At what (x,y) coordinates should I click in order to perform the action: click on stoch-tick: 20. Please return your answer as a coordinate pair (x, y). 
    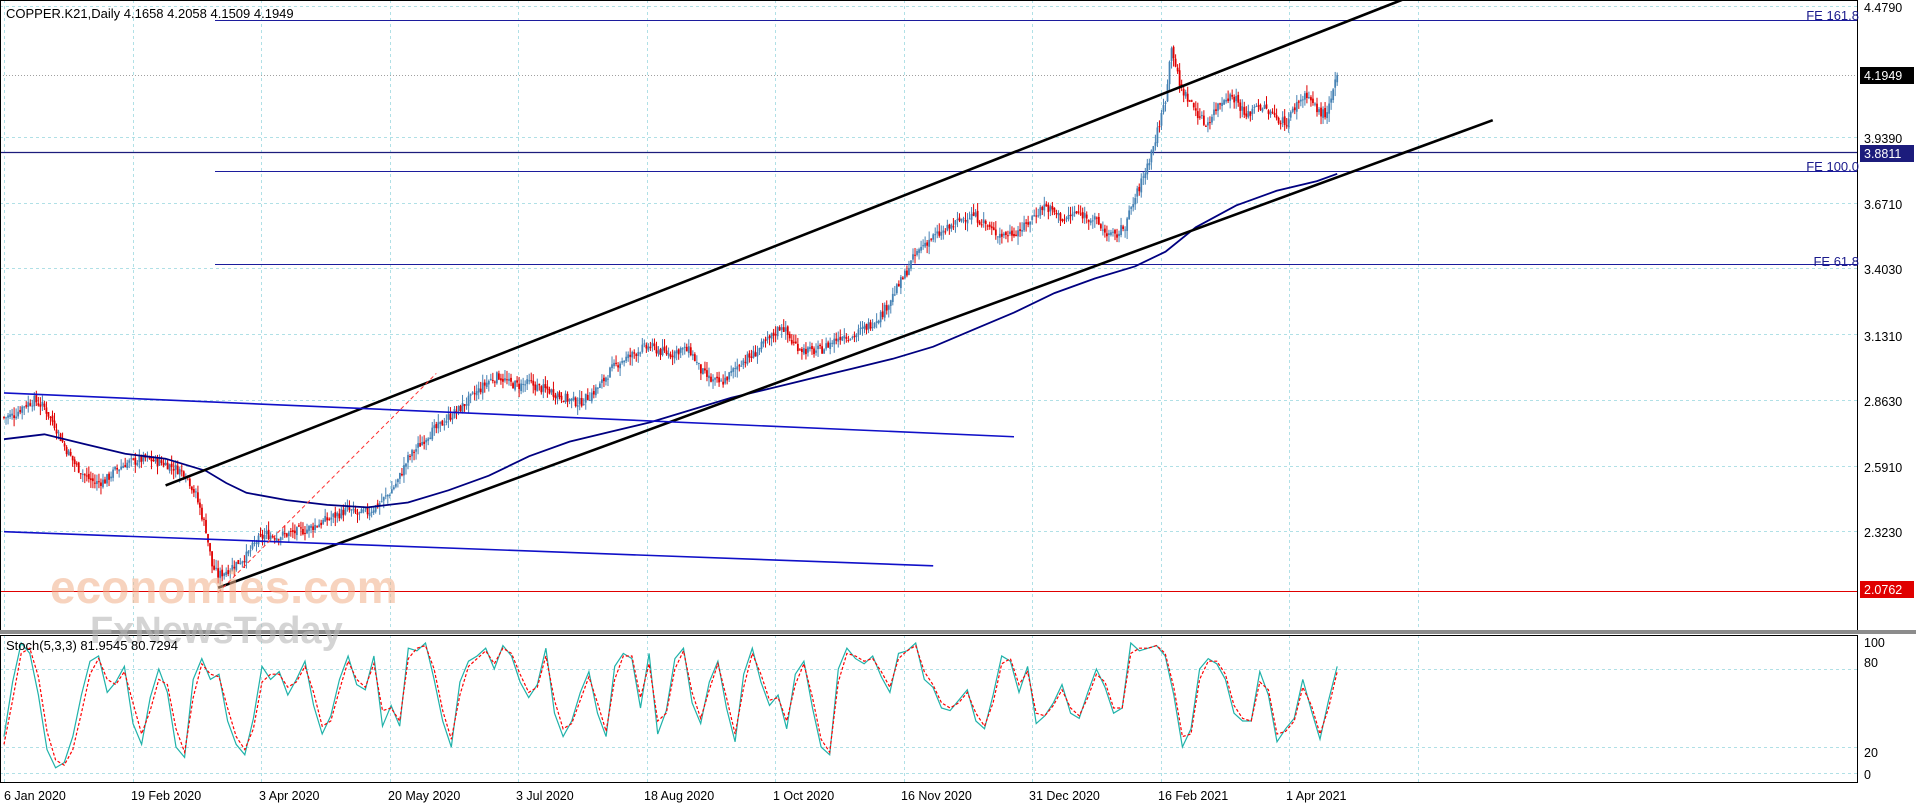
    Looking at the image, I should click on (1871, 753).